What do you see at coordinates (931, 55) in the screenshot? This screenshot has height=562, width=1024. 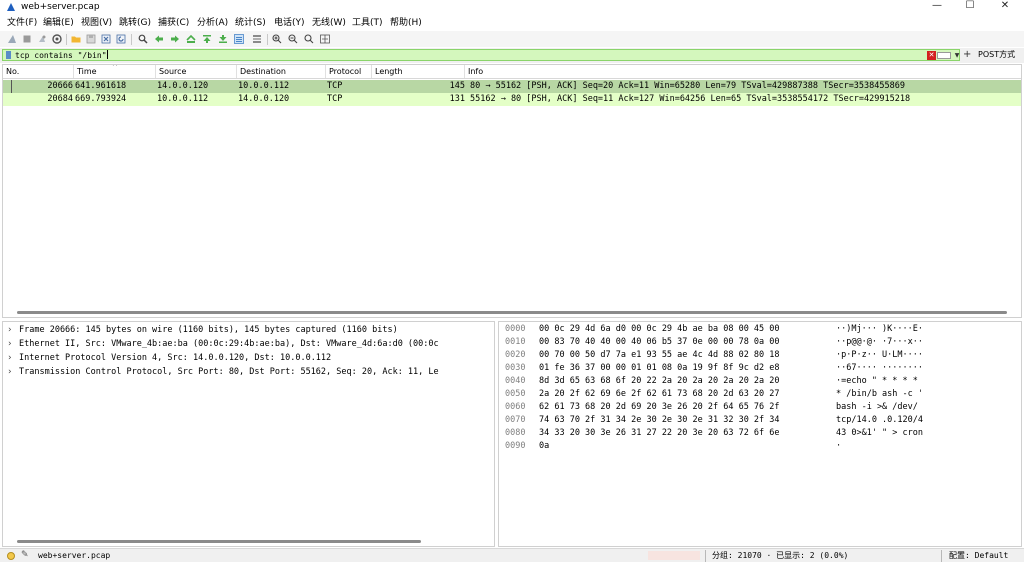 I see `clear-filter-icon: ✕` at bounding box center [931, 55].